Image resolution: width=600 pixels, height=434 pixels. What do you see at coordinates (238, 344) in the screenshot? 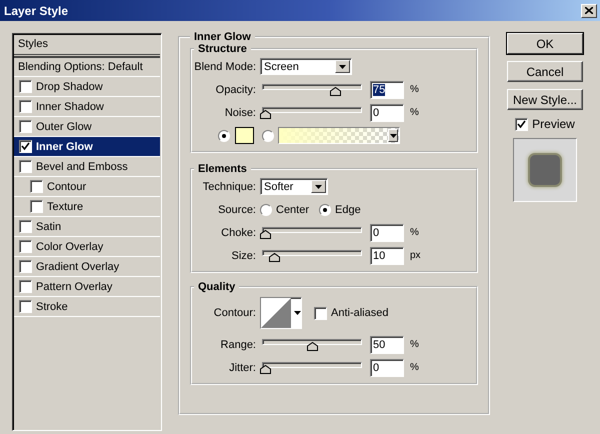
I see `slider-label: Range:` at bounding box center [238, 344].